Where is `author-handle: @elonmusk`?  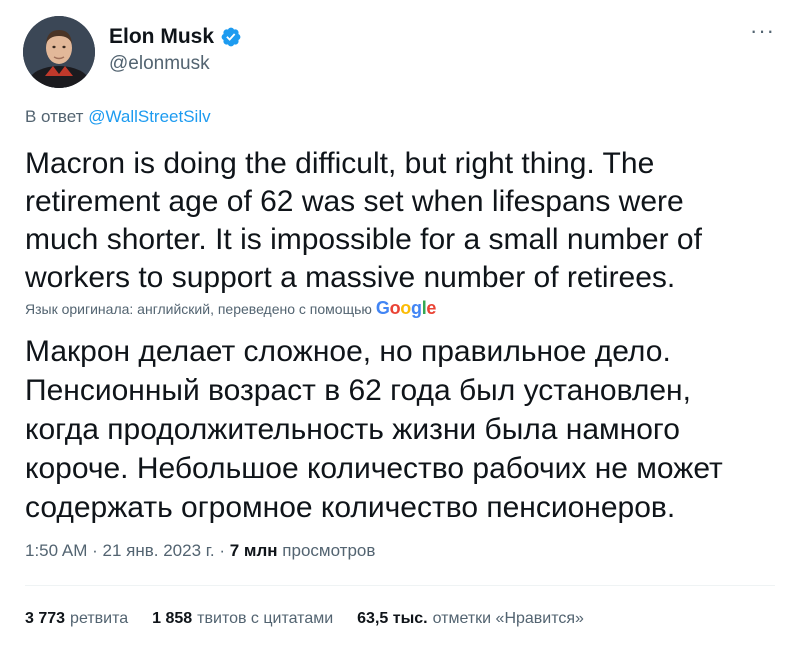
author-handle: @elonmusk is located at coordinates (159, 64).